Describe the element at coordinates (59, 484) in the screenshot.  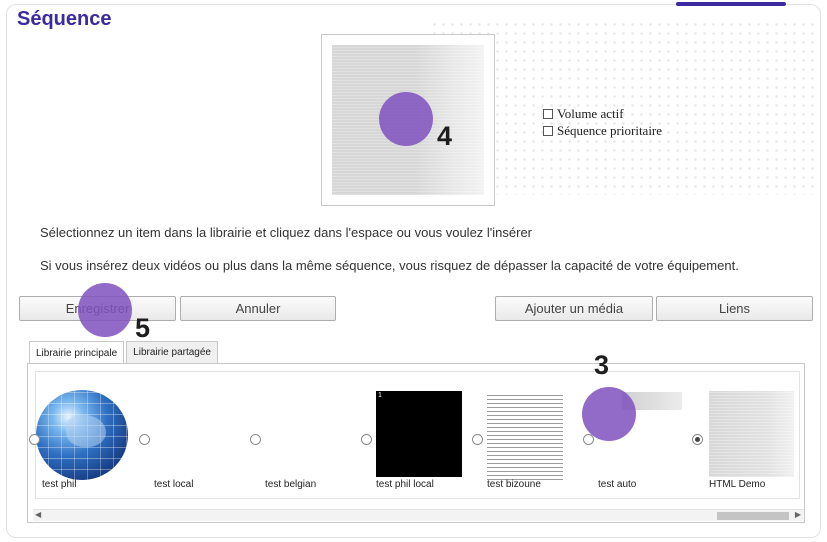
I see `library-item-label: test phil` at that location.